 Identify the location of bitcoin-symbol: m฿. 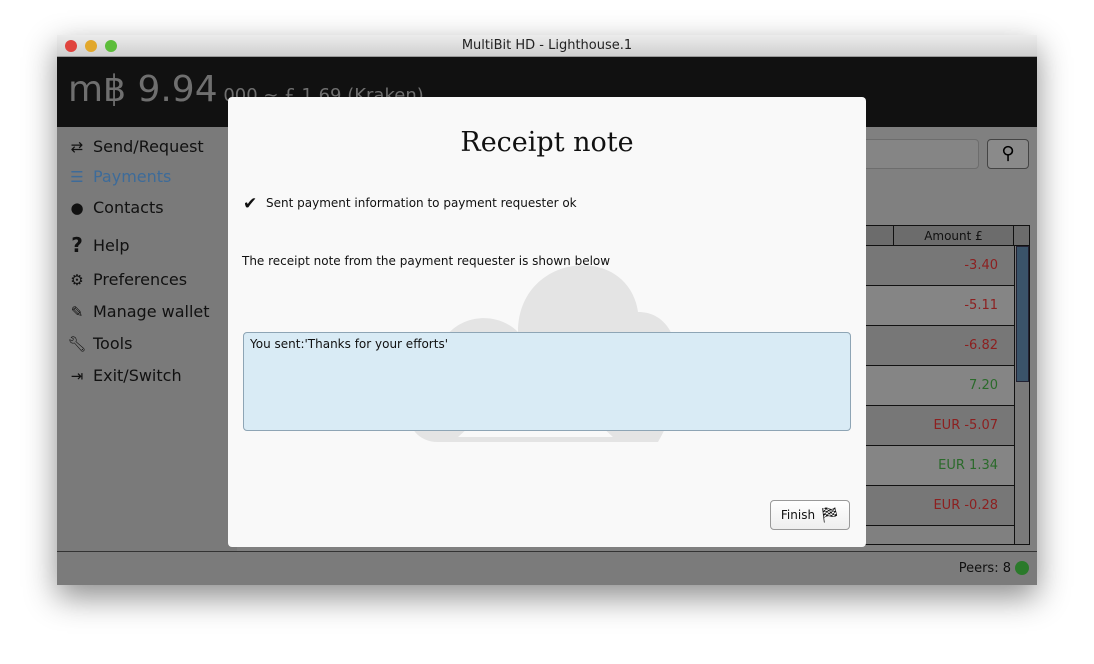
(97, 89).